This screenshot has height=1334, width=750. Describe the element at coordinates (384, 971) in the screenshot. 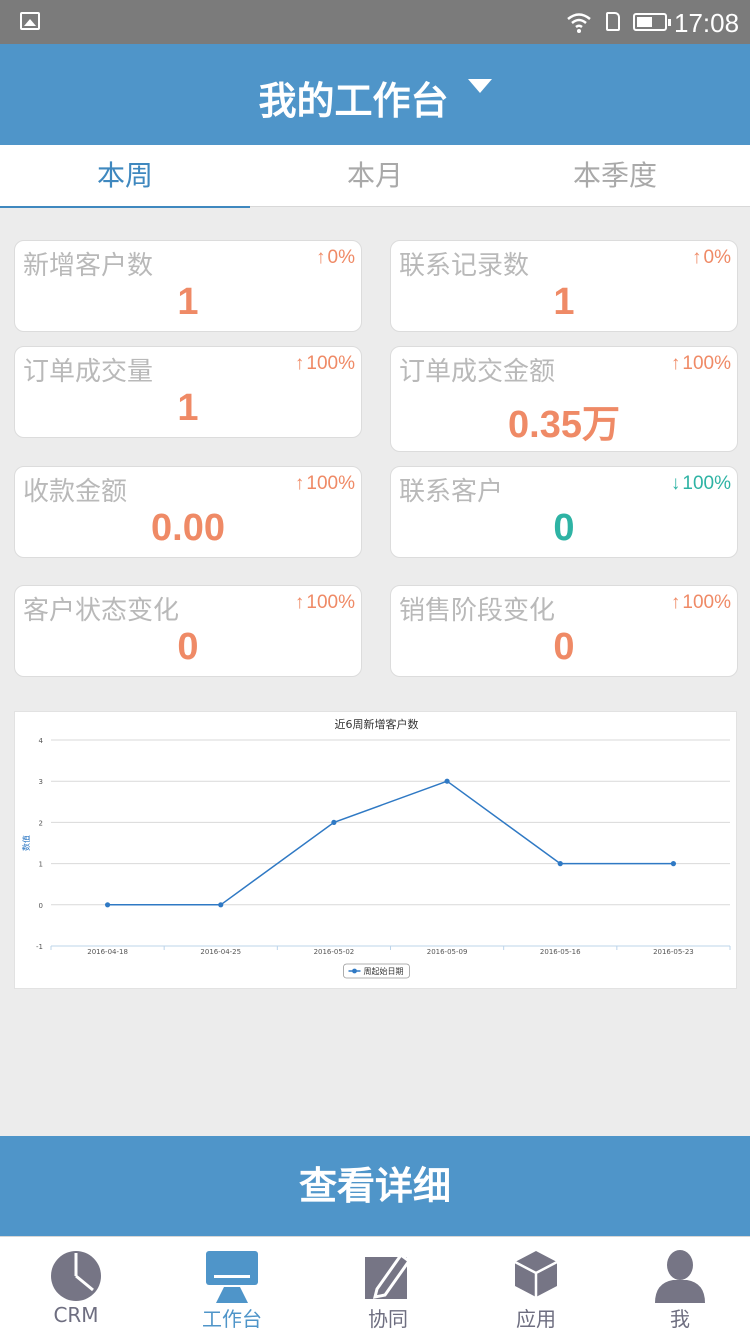

I see `legend-label: 周起始日期` at that location.